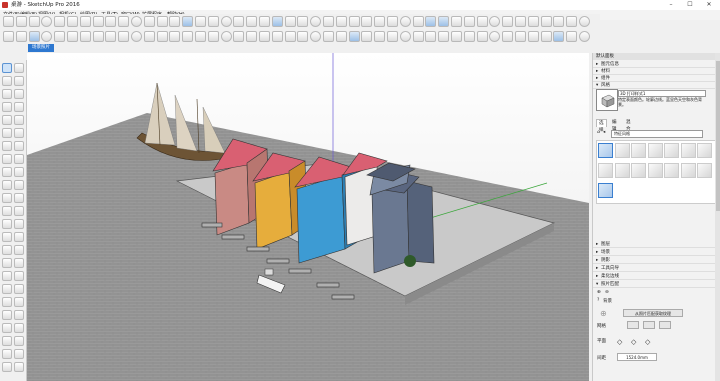 The height and width of the screenshot is (381, 720). What do you see at coordinates (654, 276) in the screenshot?
I see `tray-section-soften: ▸ 柔化边线` at bounding box center [654, 276].